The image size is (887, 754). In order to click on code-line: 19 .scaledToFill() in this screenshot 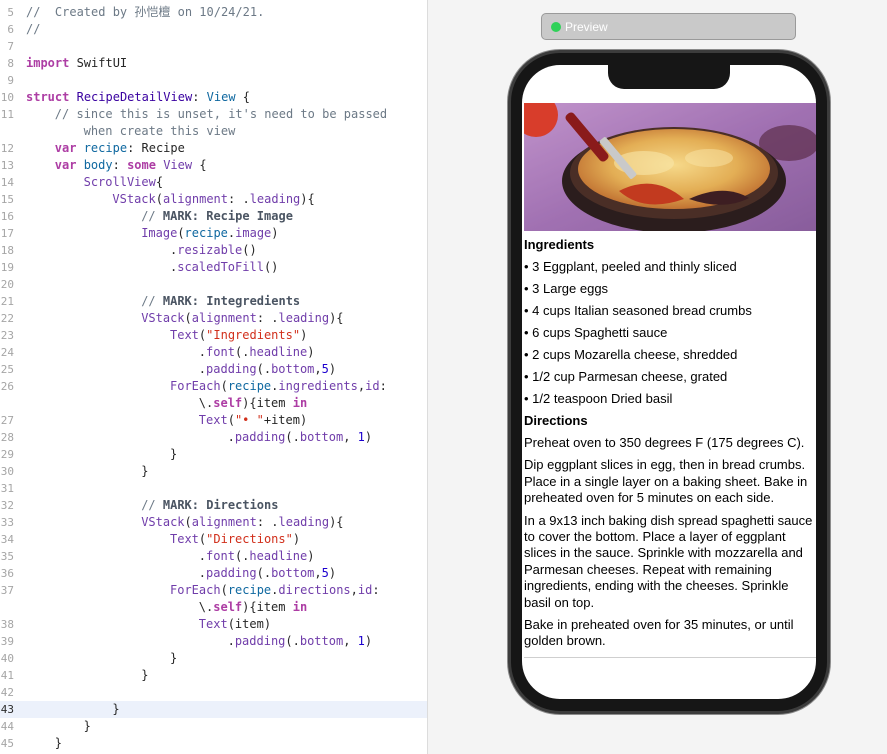, I will do `click(213, 267)`.